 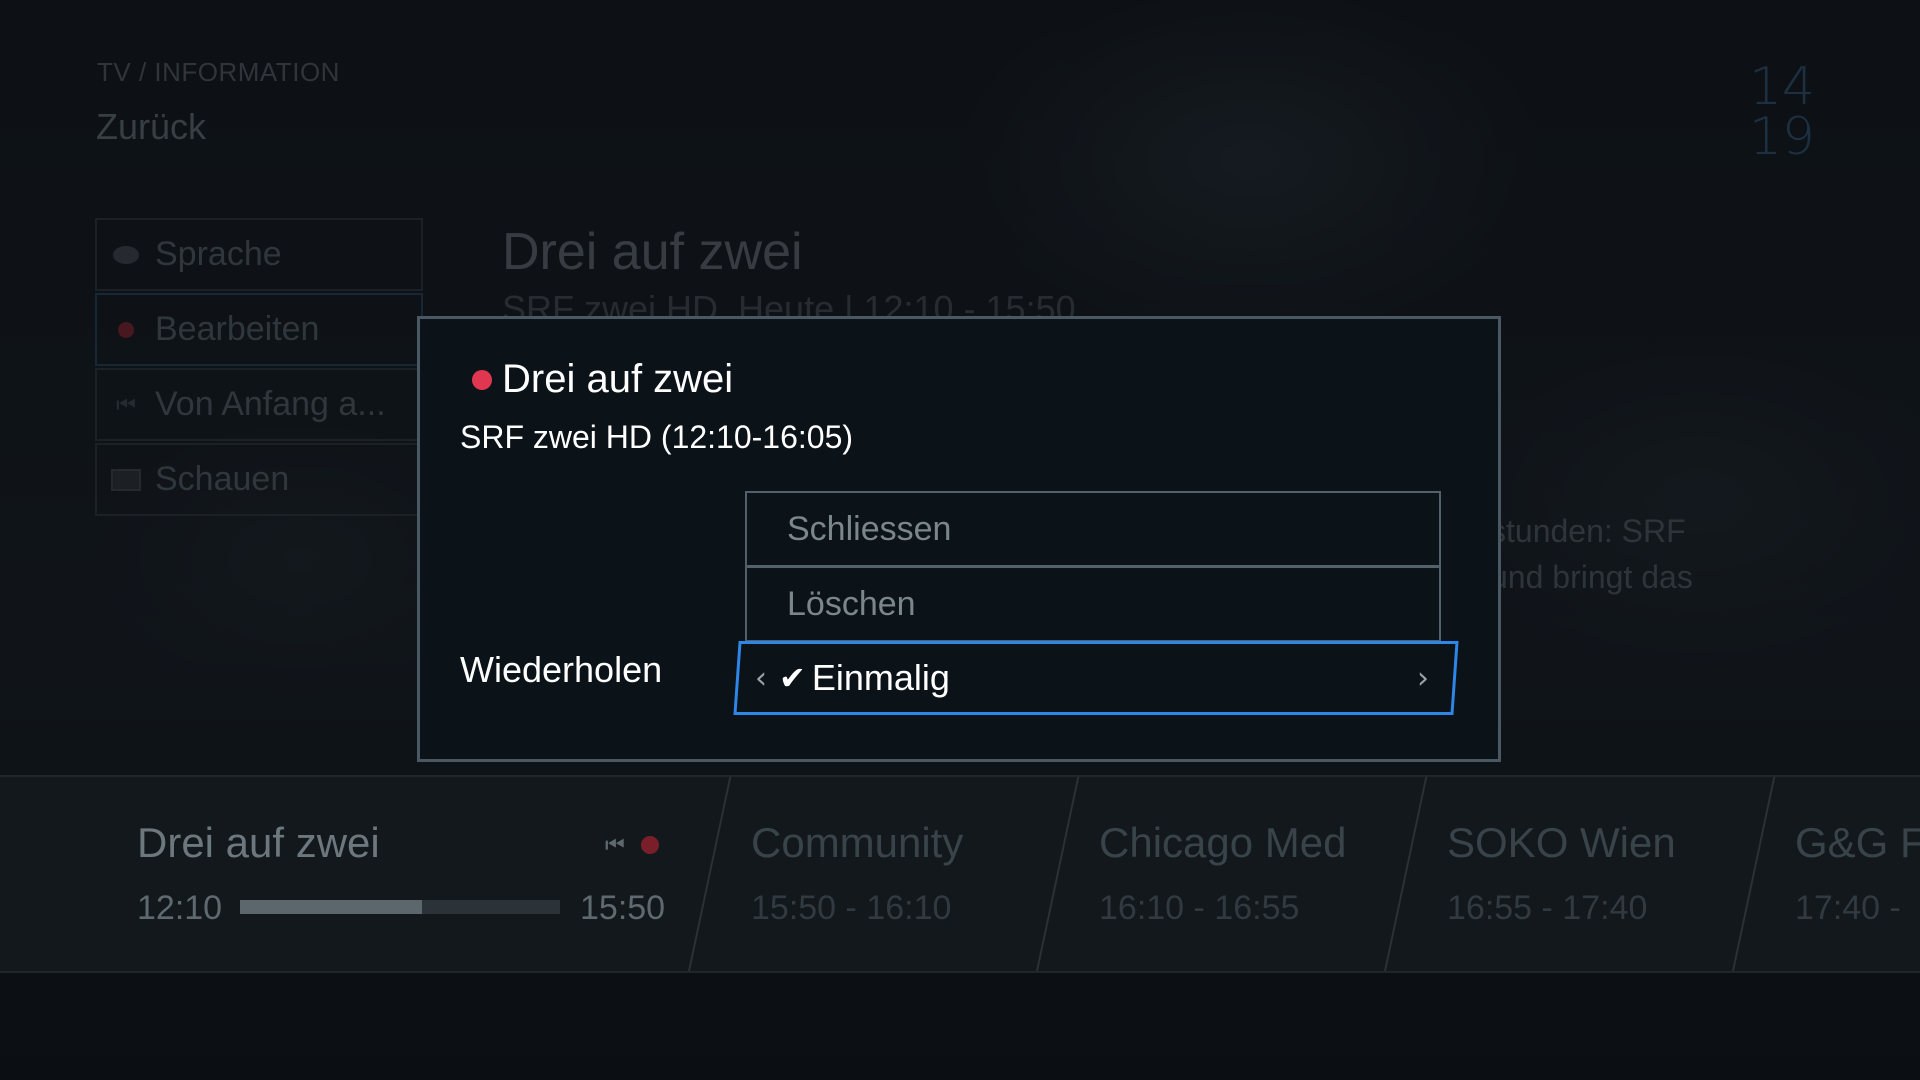 What do you see at coordinates (880, 677) in the screenshot?
I see `repeat-value: Einmalig` at bounding box center [880, 677].